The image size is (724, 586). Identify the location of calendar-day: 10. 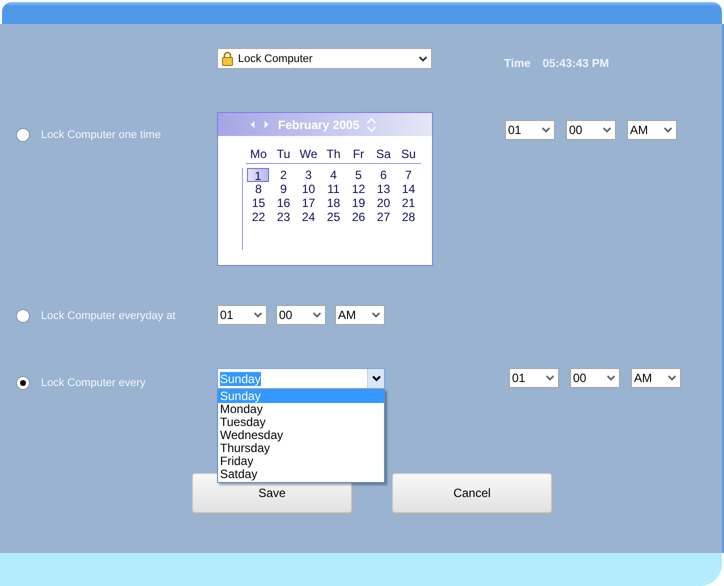
(308, 189).